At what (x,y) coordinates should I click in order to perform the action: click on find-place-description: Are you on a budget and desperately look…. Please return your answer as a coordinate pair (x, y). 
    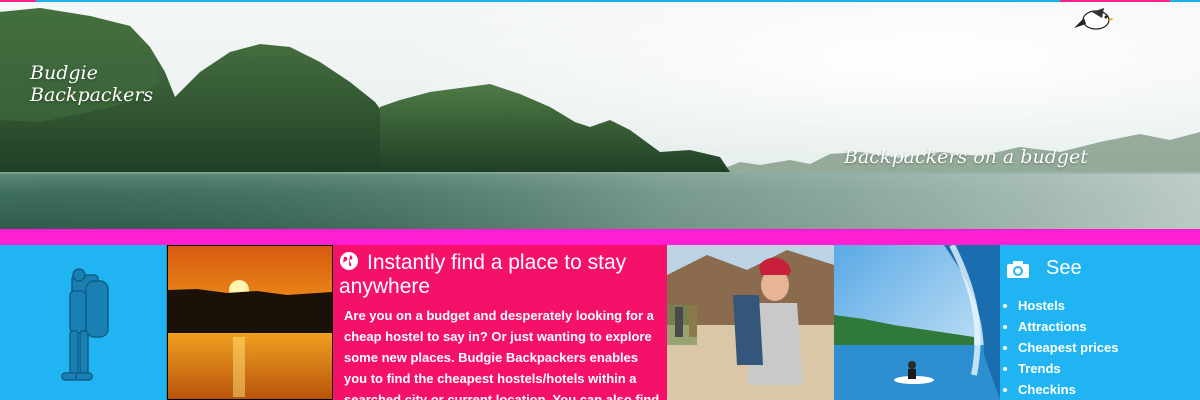
    Looking at the image, I should click on (502, 354).